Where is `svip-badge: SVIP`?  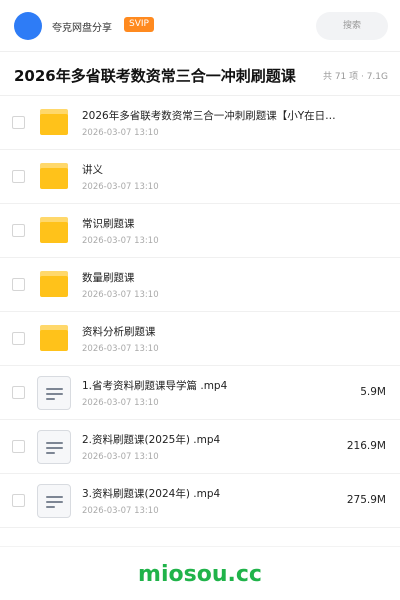
svip-badge: SVIP is located at coordinates (139, 24).